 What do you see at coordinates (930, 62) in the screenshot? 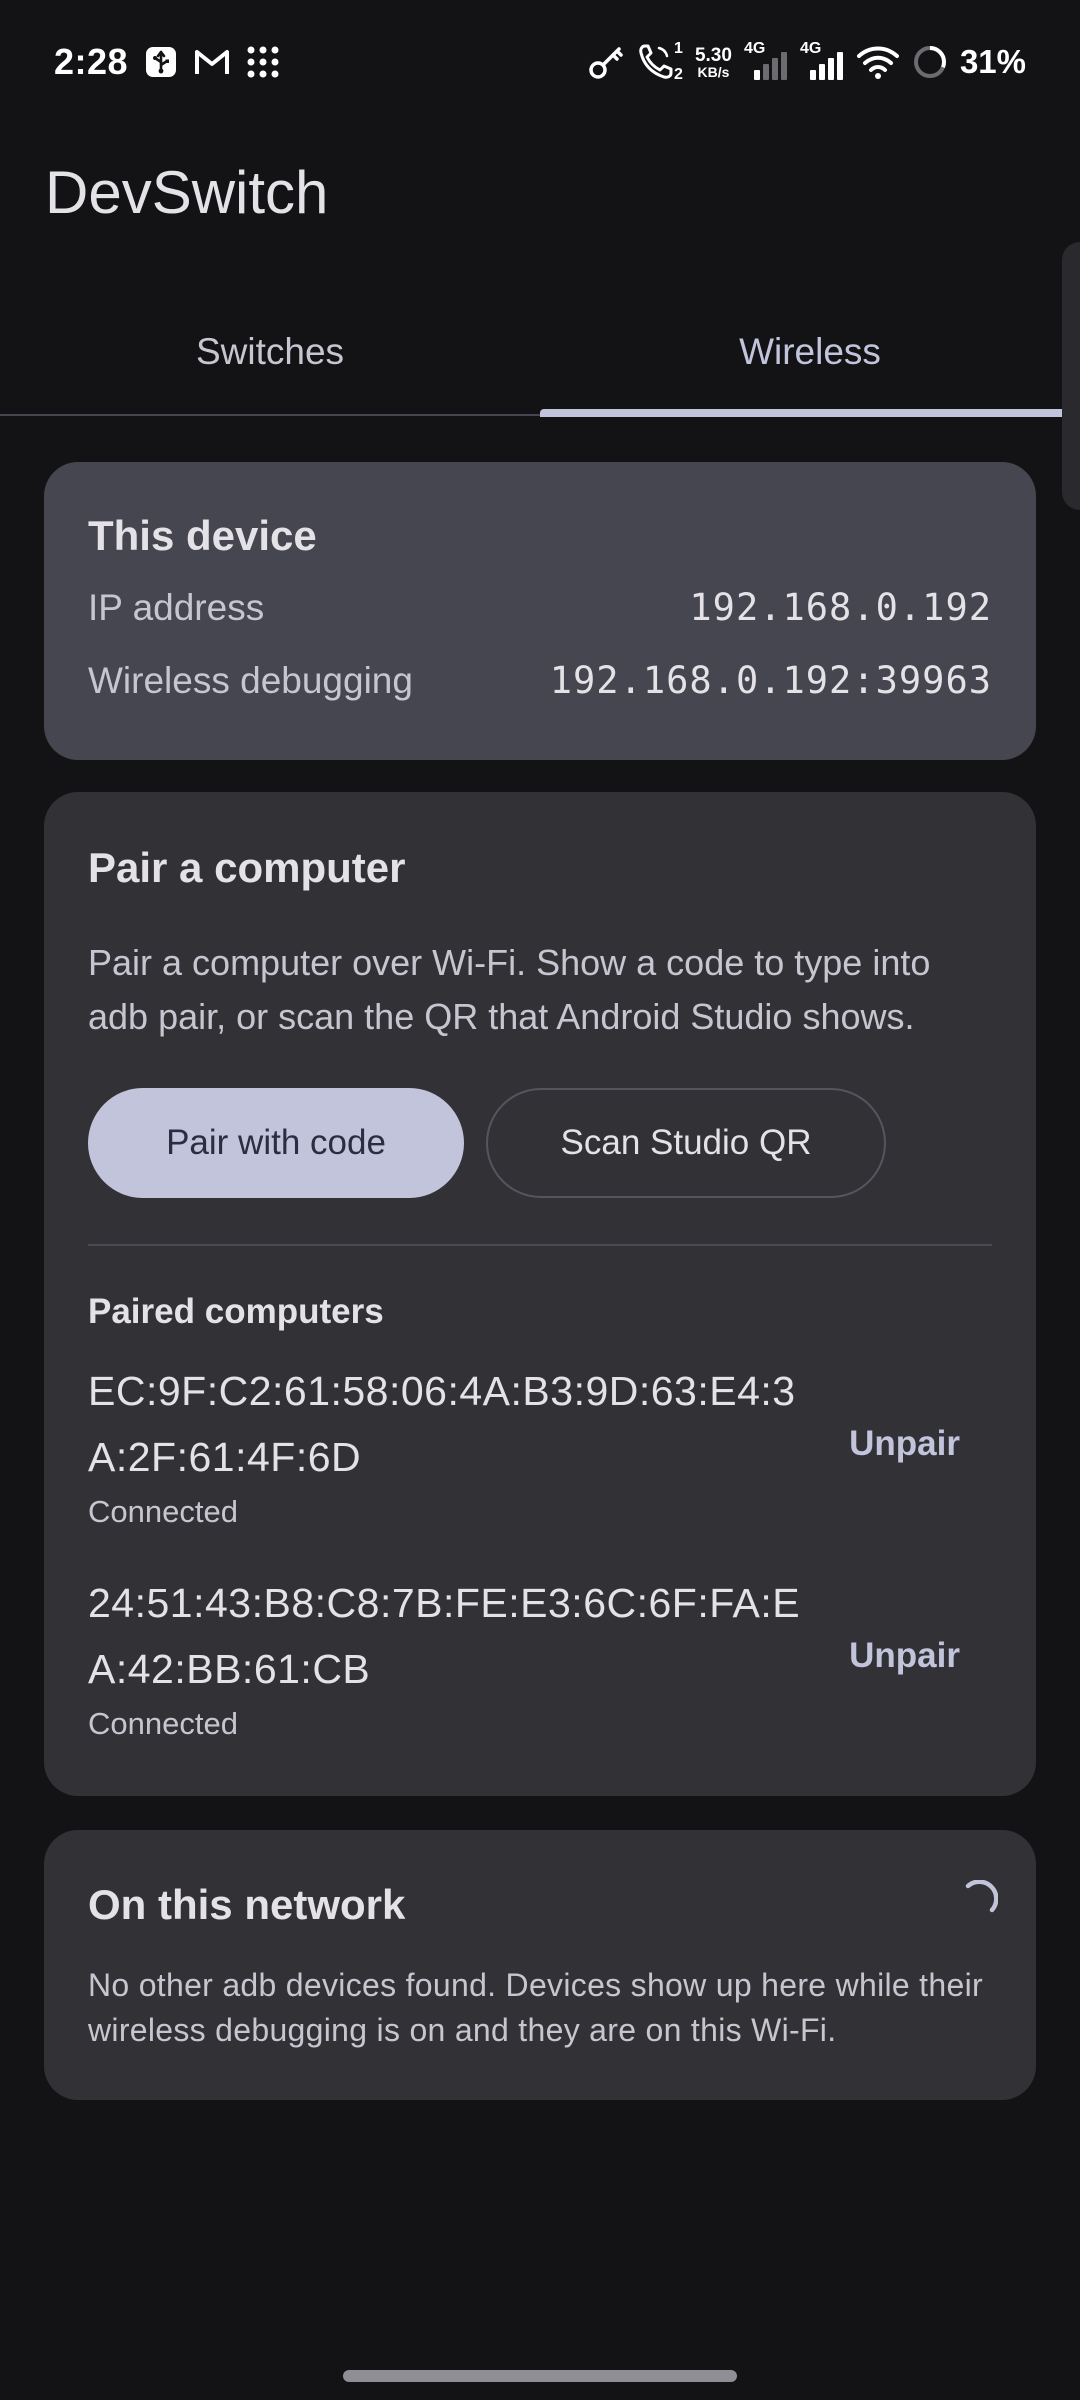
I see `battery-ring-icon` at bounding box center [930, 62].